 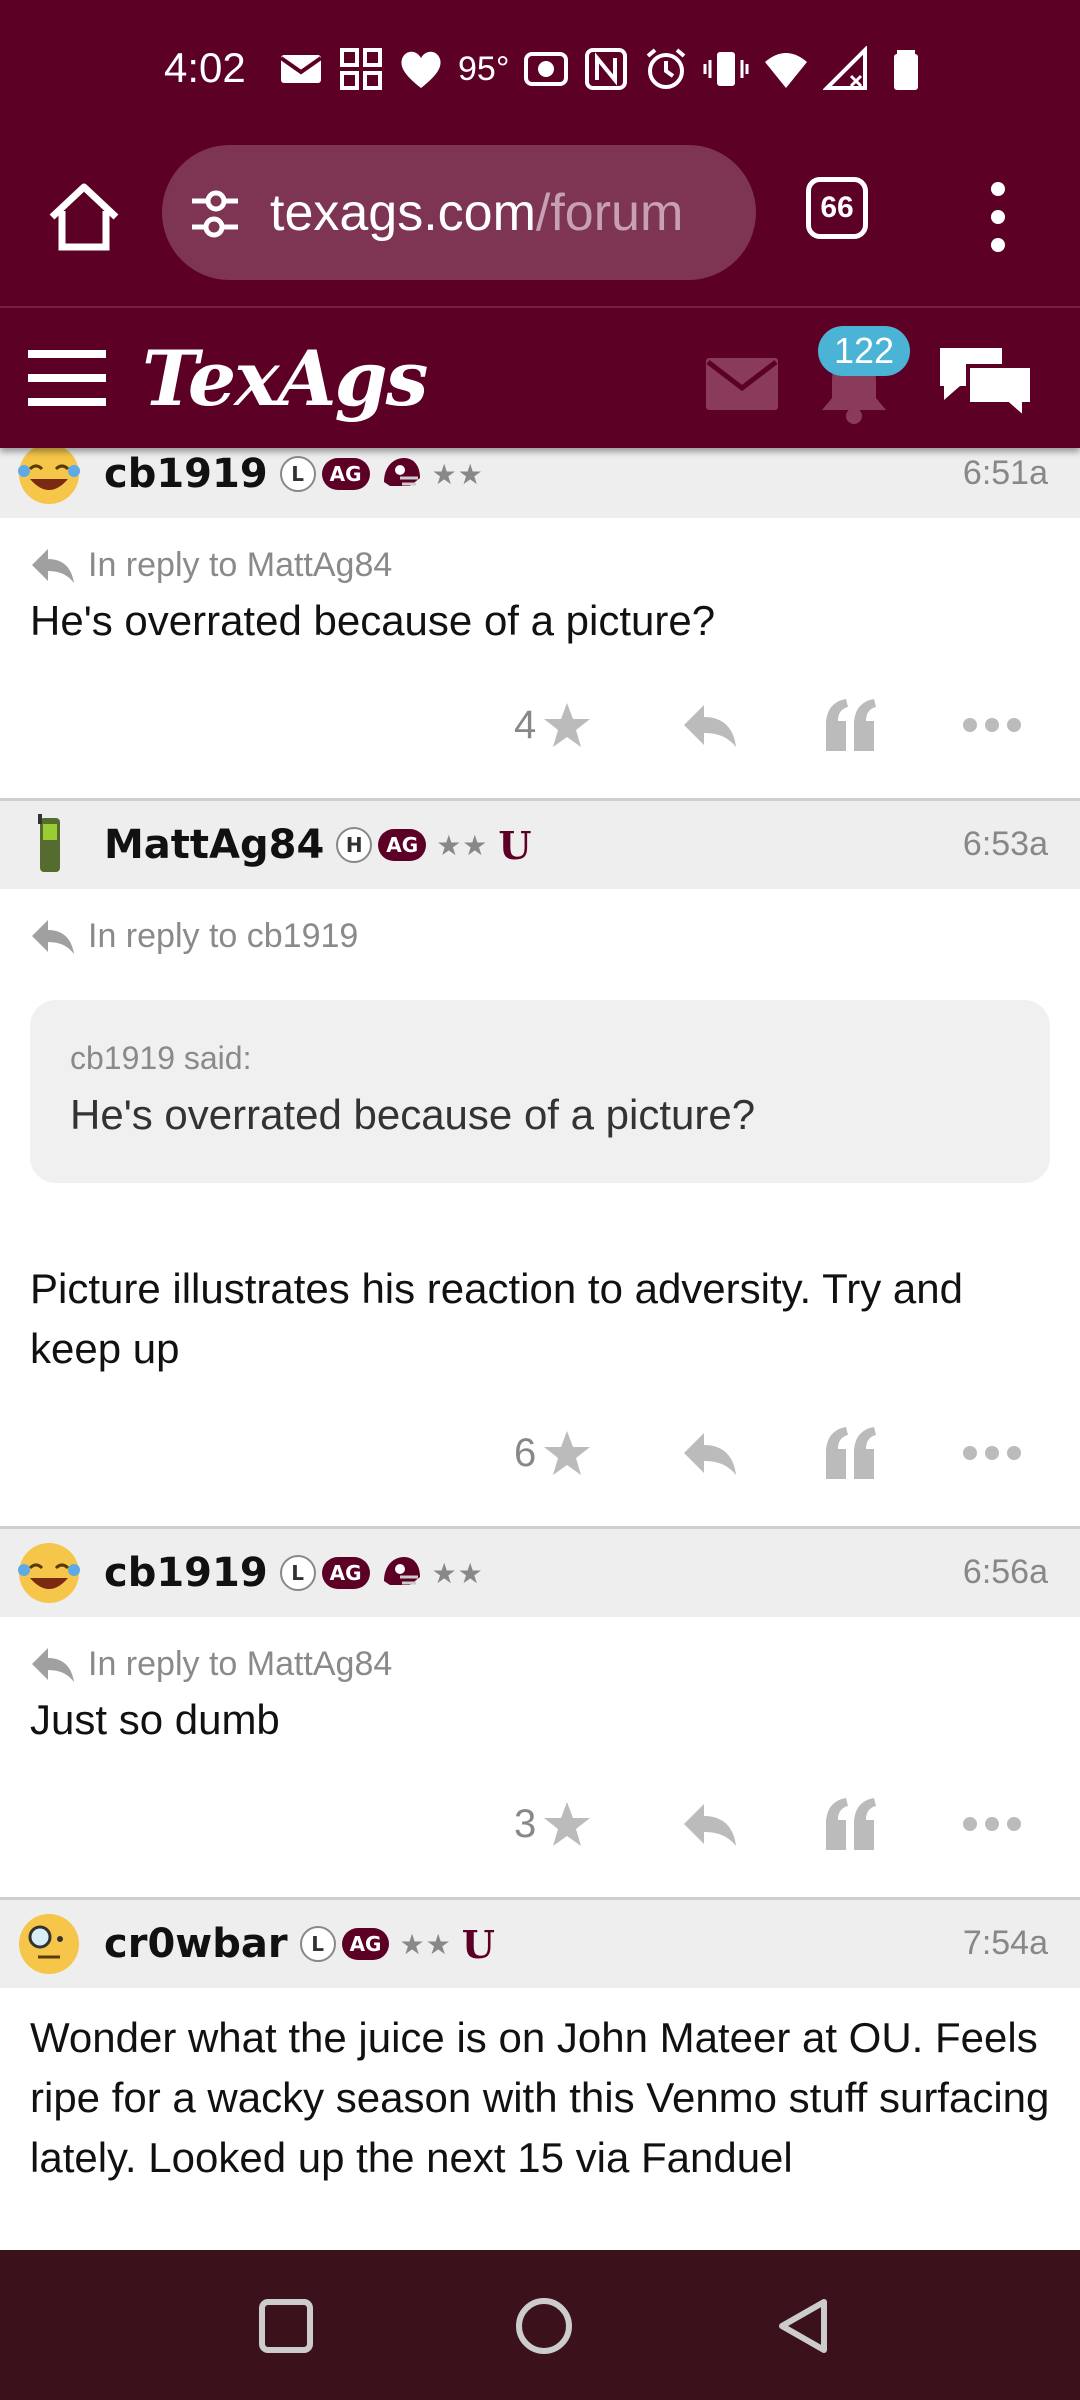 I want to click on star-score-button: 3, so click(x=553, y=1824).